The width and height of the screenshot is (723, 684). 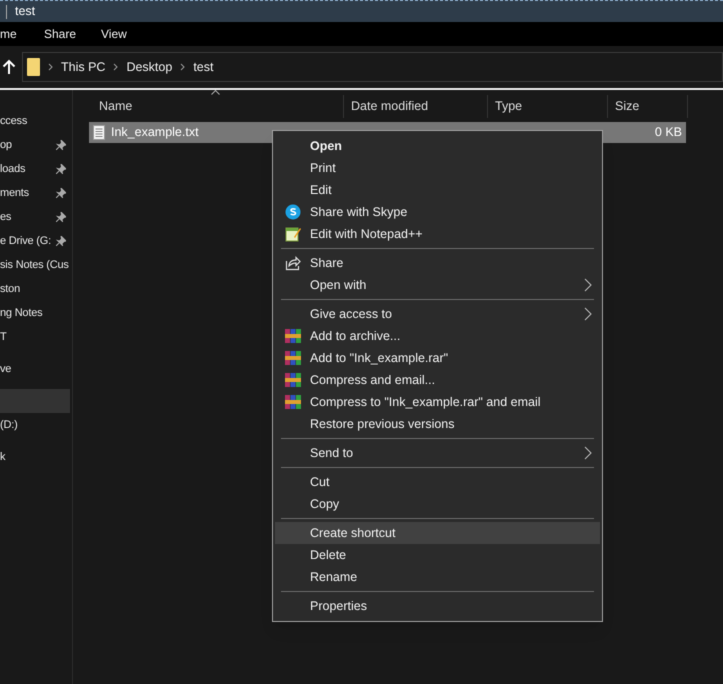 I want to click on window-title: test, so click(x=25, y=11).